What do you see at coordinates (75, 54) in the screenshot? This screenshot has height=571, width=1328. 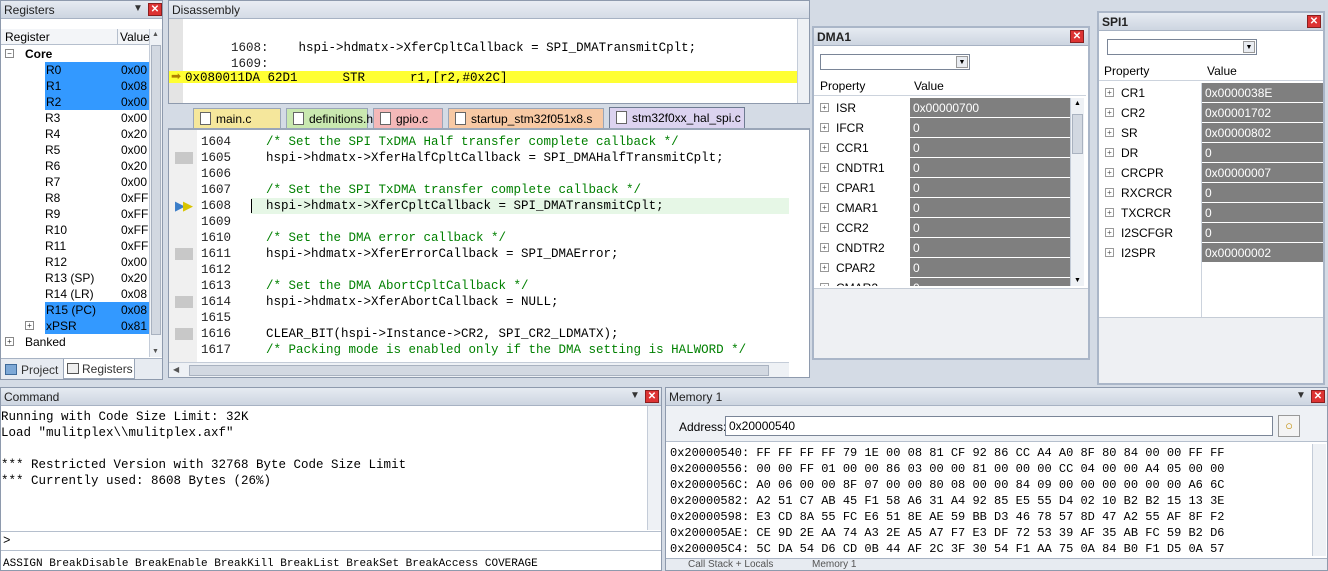 I see `tree-core: − Core` at bounding box center [75, 54].